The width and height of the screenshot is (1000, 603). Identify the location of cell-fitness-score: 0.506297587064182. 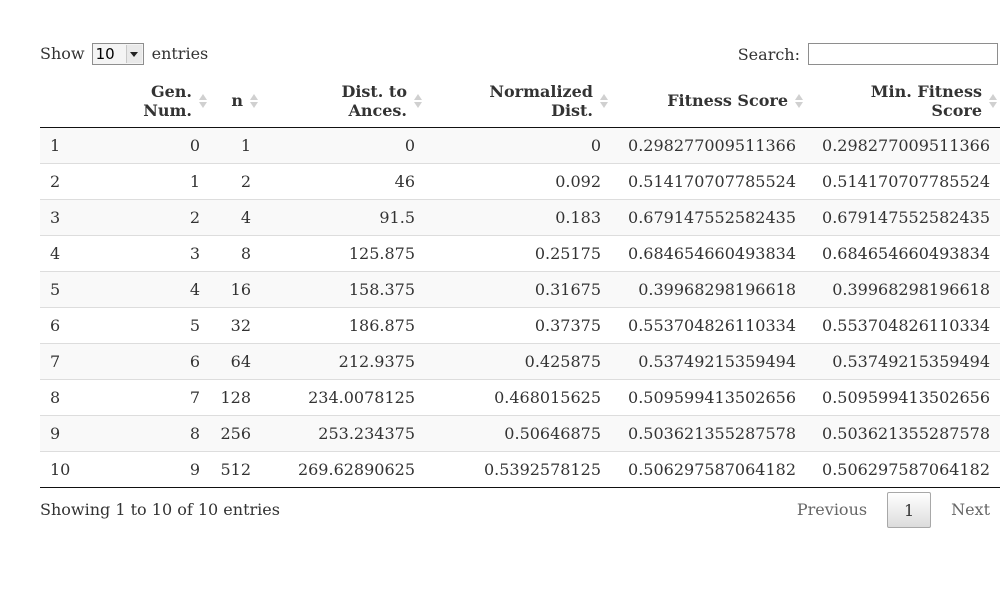
(708, 469).